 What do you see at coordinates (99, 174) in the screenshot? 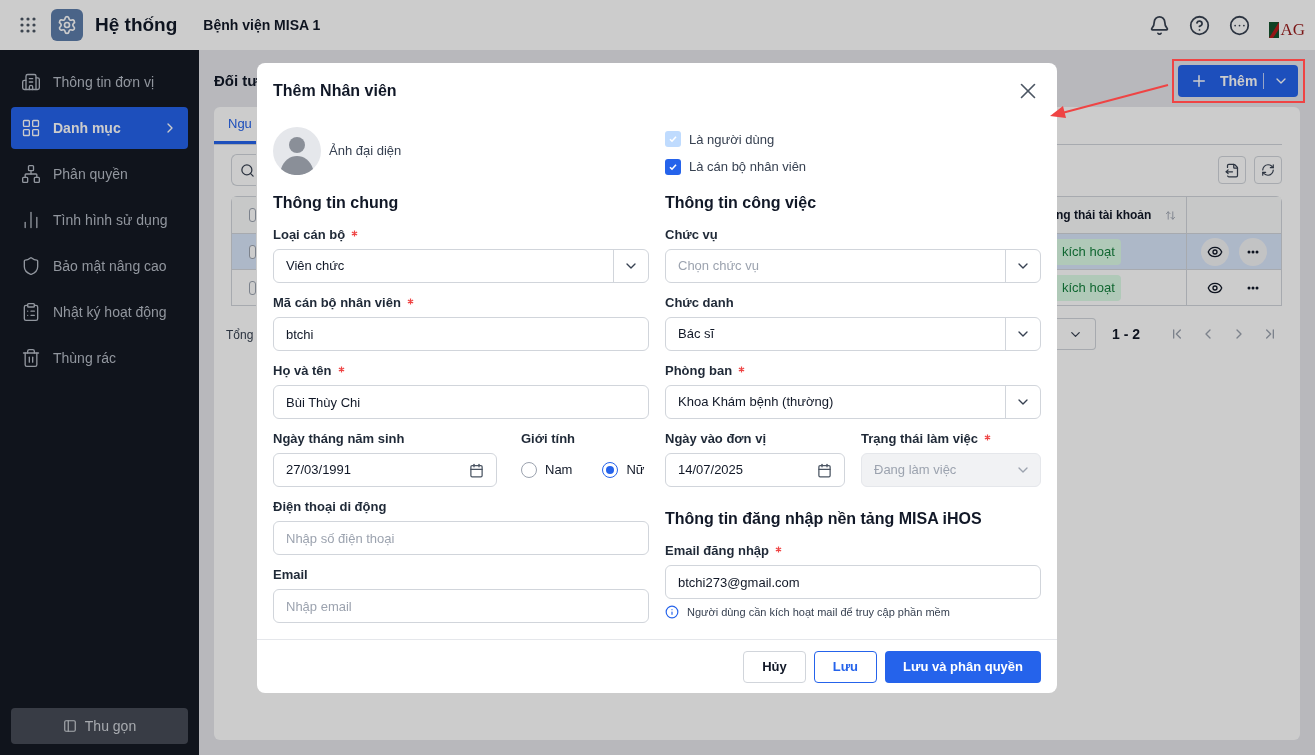
I see `sidebar-item: Phân quyền` at bounding box center [99, 174].